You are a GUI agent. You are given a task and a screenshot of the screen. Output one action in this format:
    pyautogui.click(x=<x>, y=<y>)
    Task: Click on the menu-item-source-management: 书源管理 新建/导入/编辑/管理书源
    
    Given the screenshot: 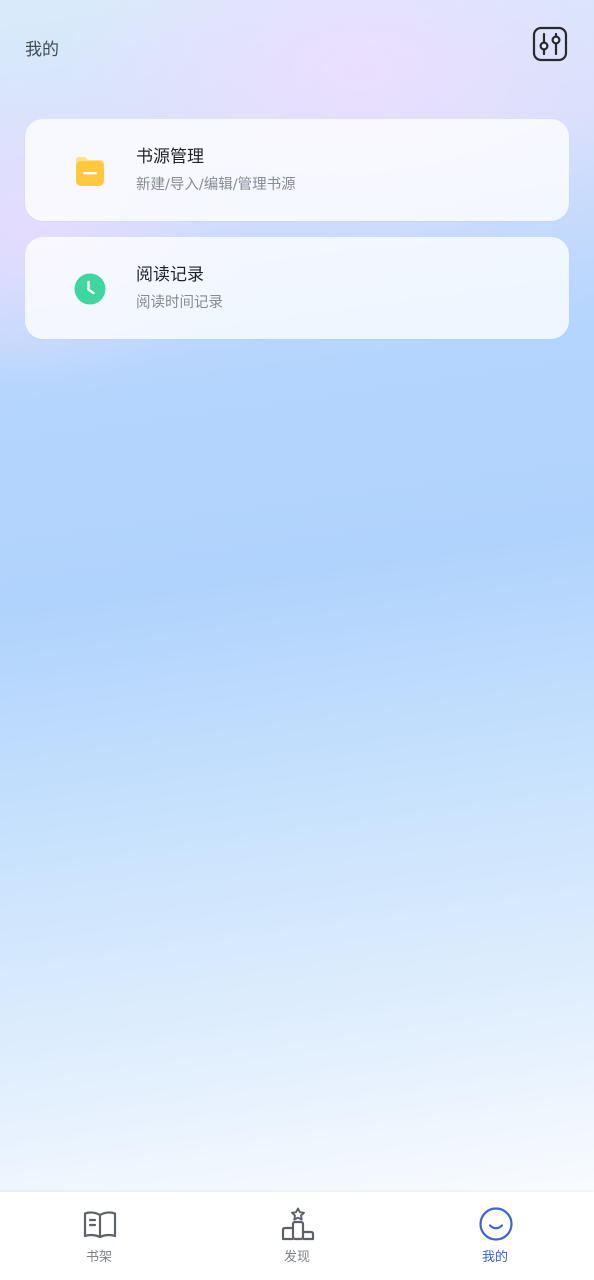 What is the action you would take?
    pyautogui.click(x=297, y=170)
    